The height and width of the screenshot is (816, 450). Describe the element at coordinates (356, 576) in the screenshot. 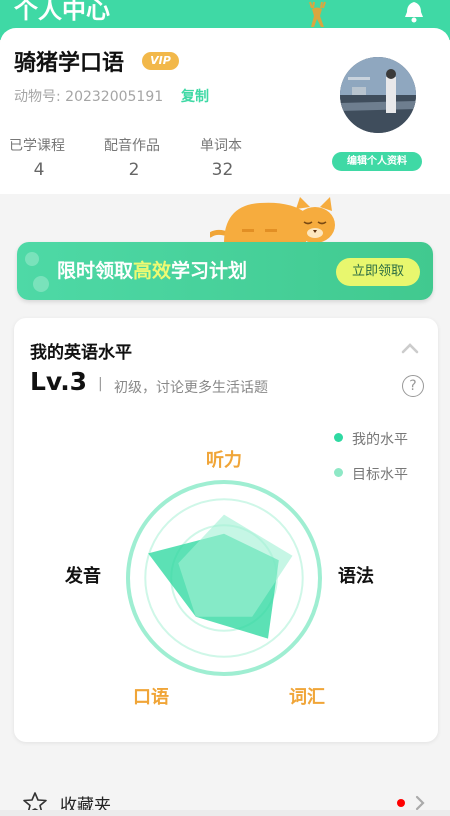

I see `axis-label-grammar: 语法` at that location.